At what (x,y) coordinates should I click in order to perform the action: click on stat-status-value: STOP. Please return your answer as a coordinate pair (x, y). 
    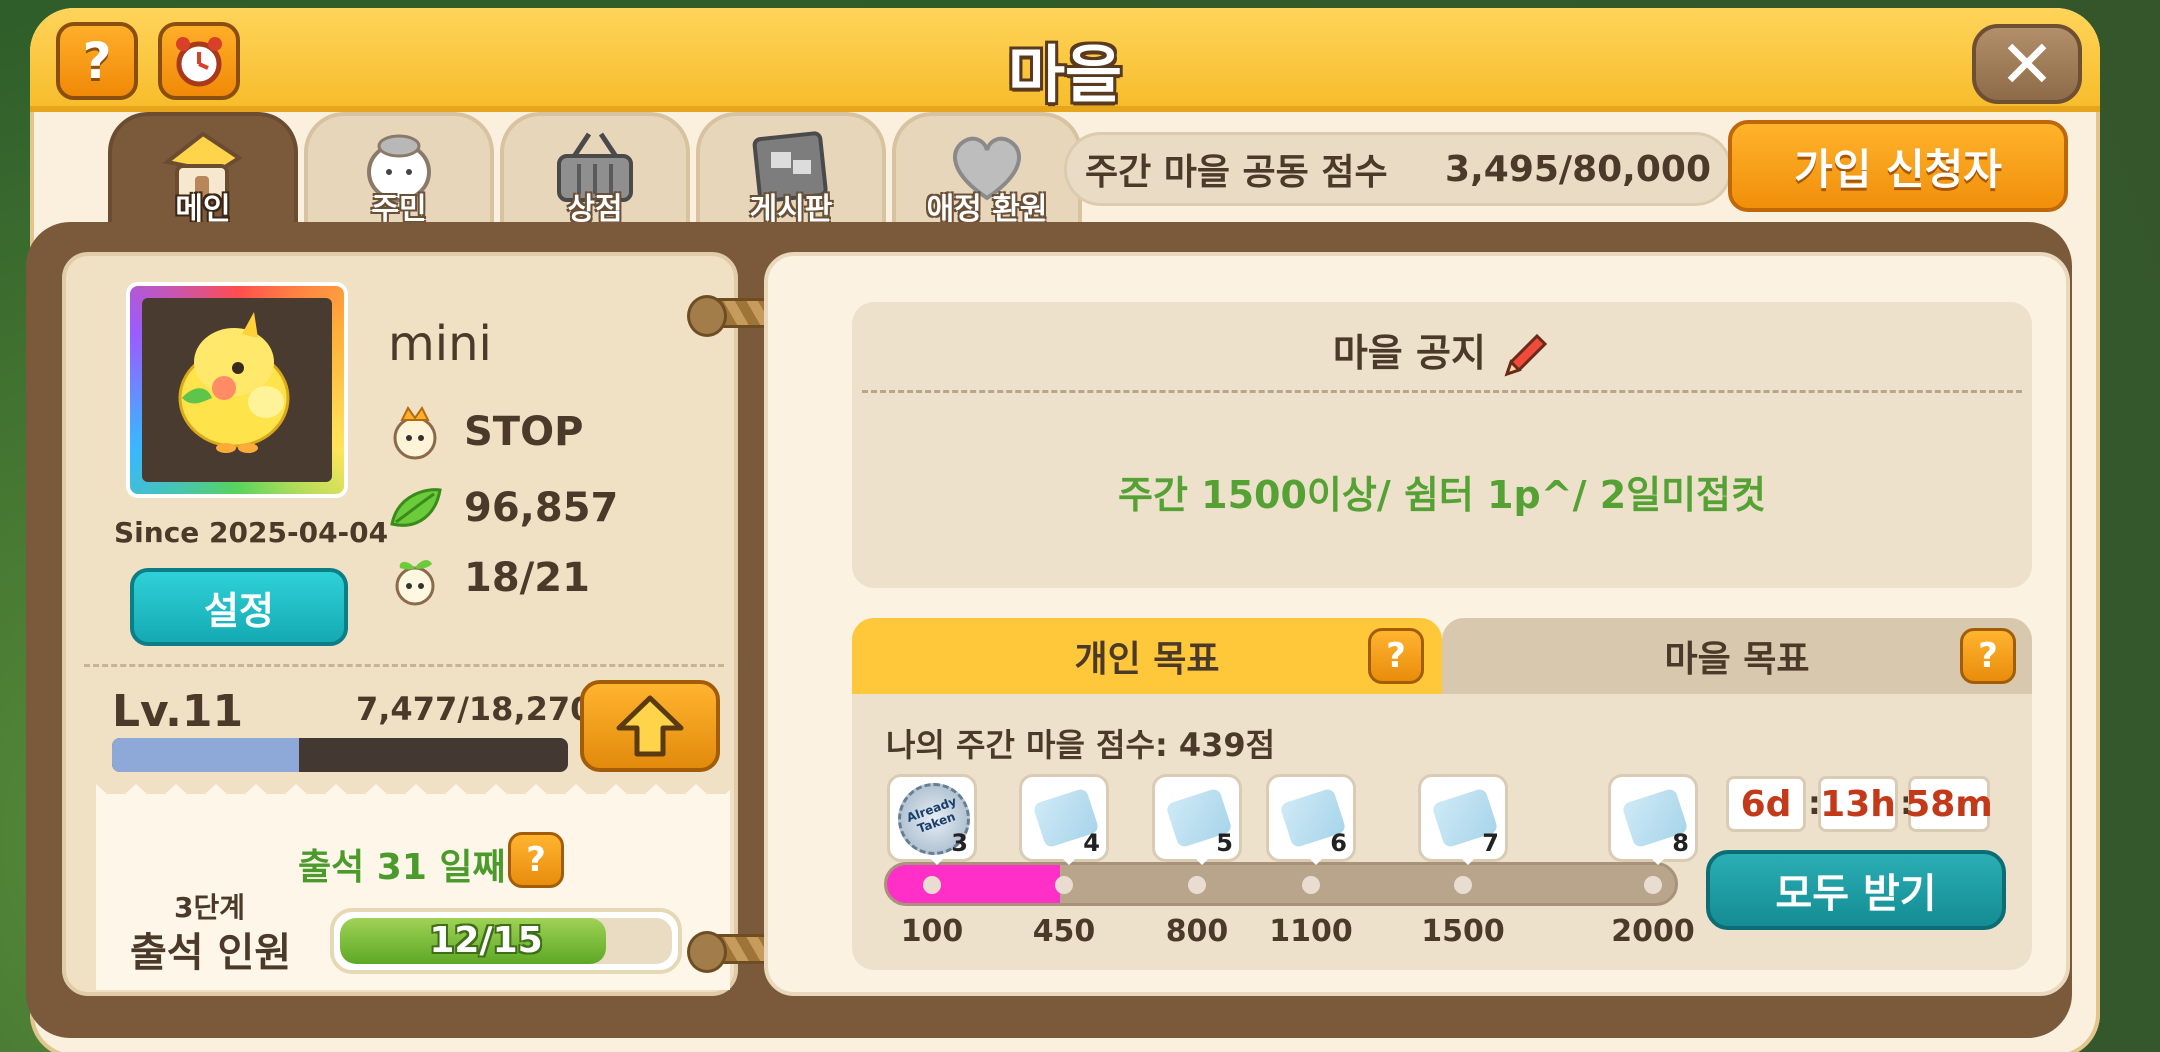
    Looking at the image, I should click on (524, 432).